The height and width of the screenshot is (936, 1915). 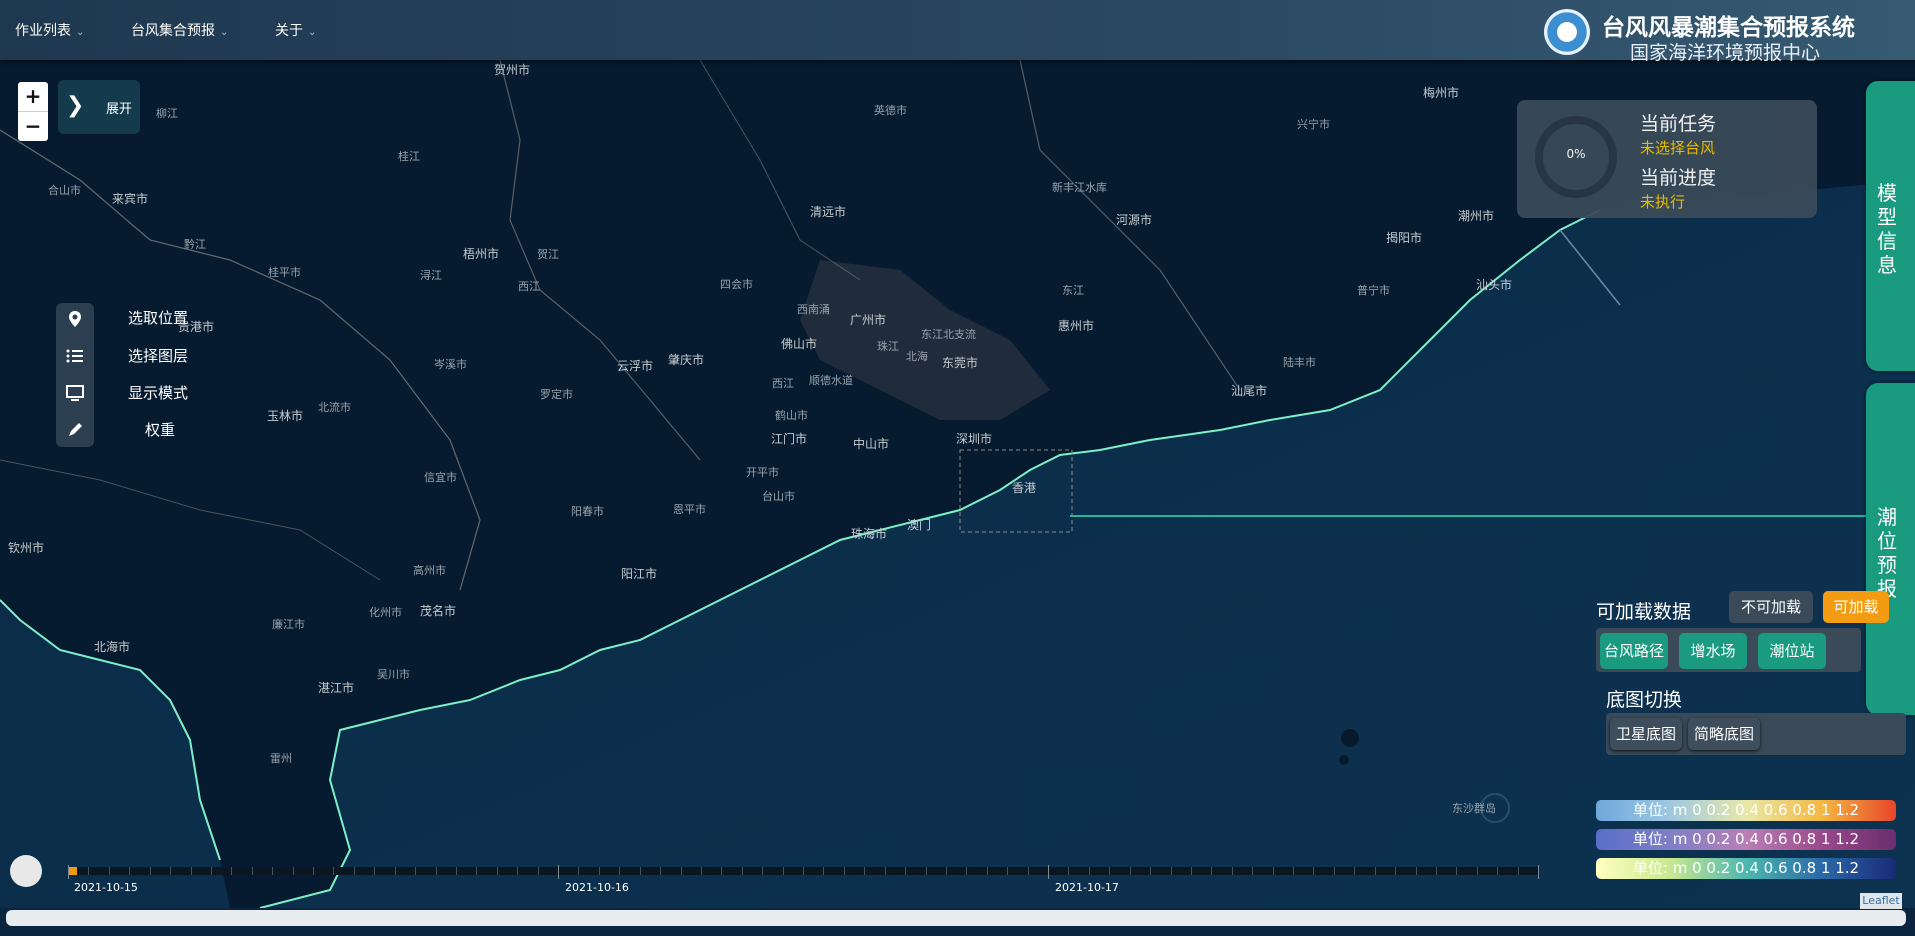 What do you see at coordinates (1476, 216) in the screenshot?
I see `map-place-label: 潮州市` at bounding box center [1476, 216].